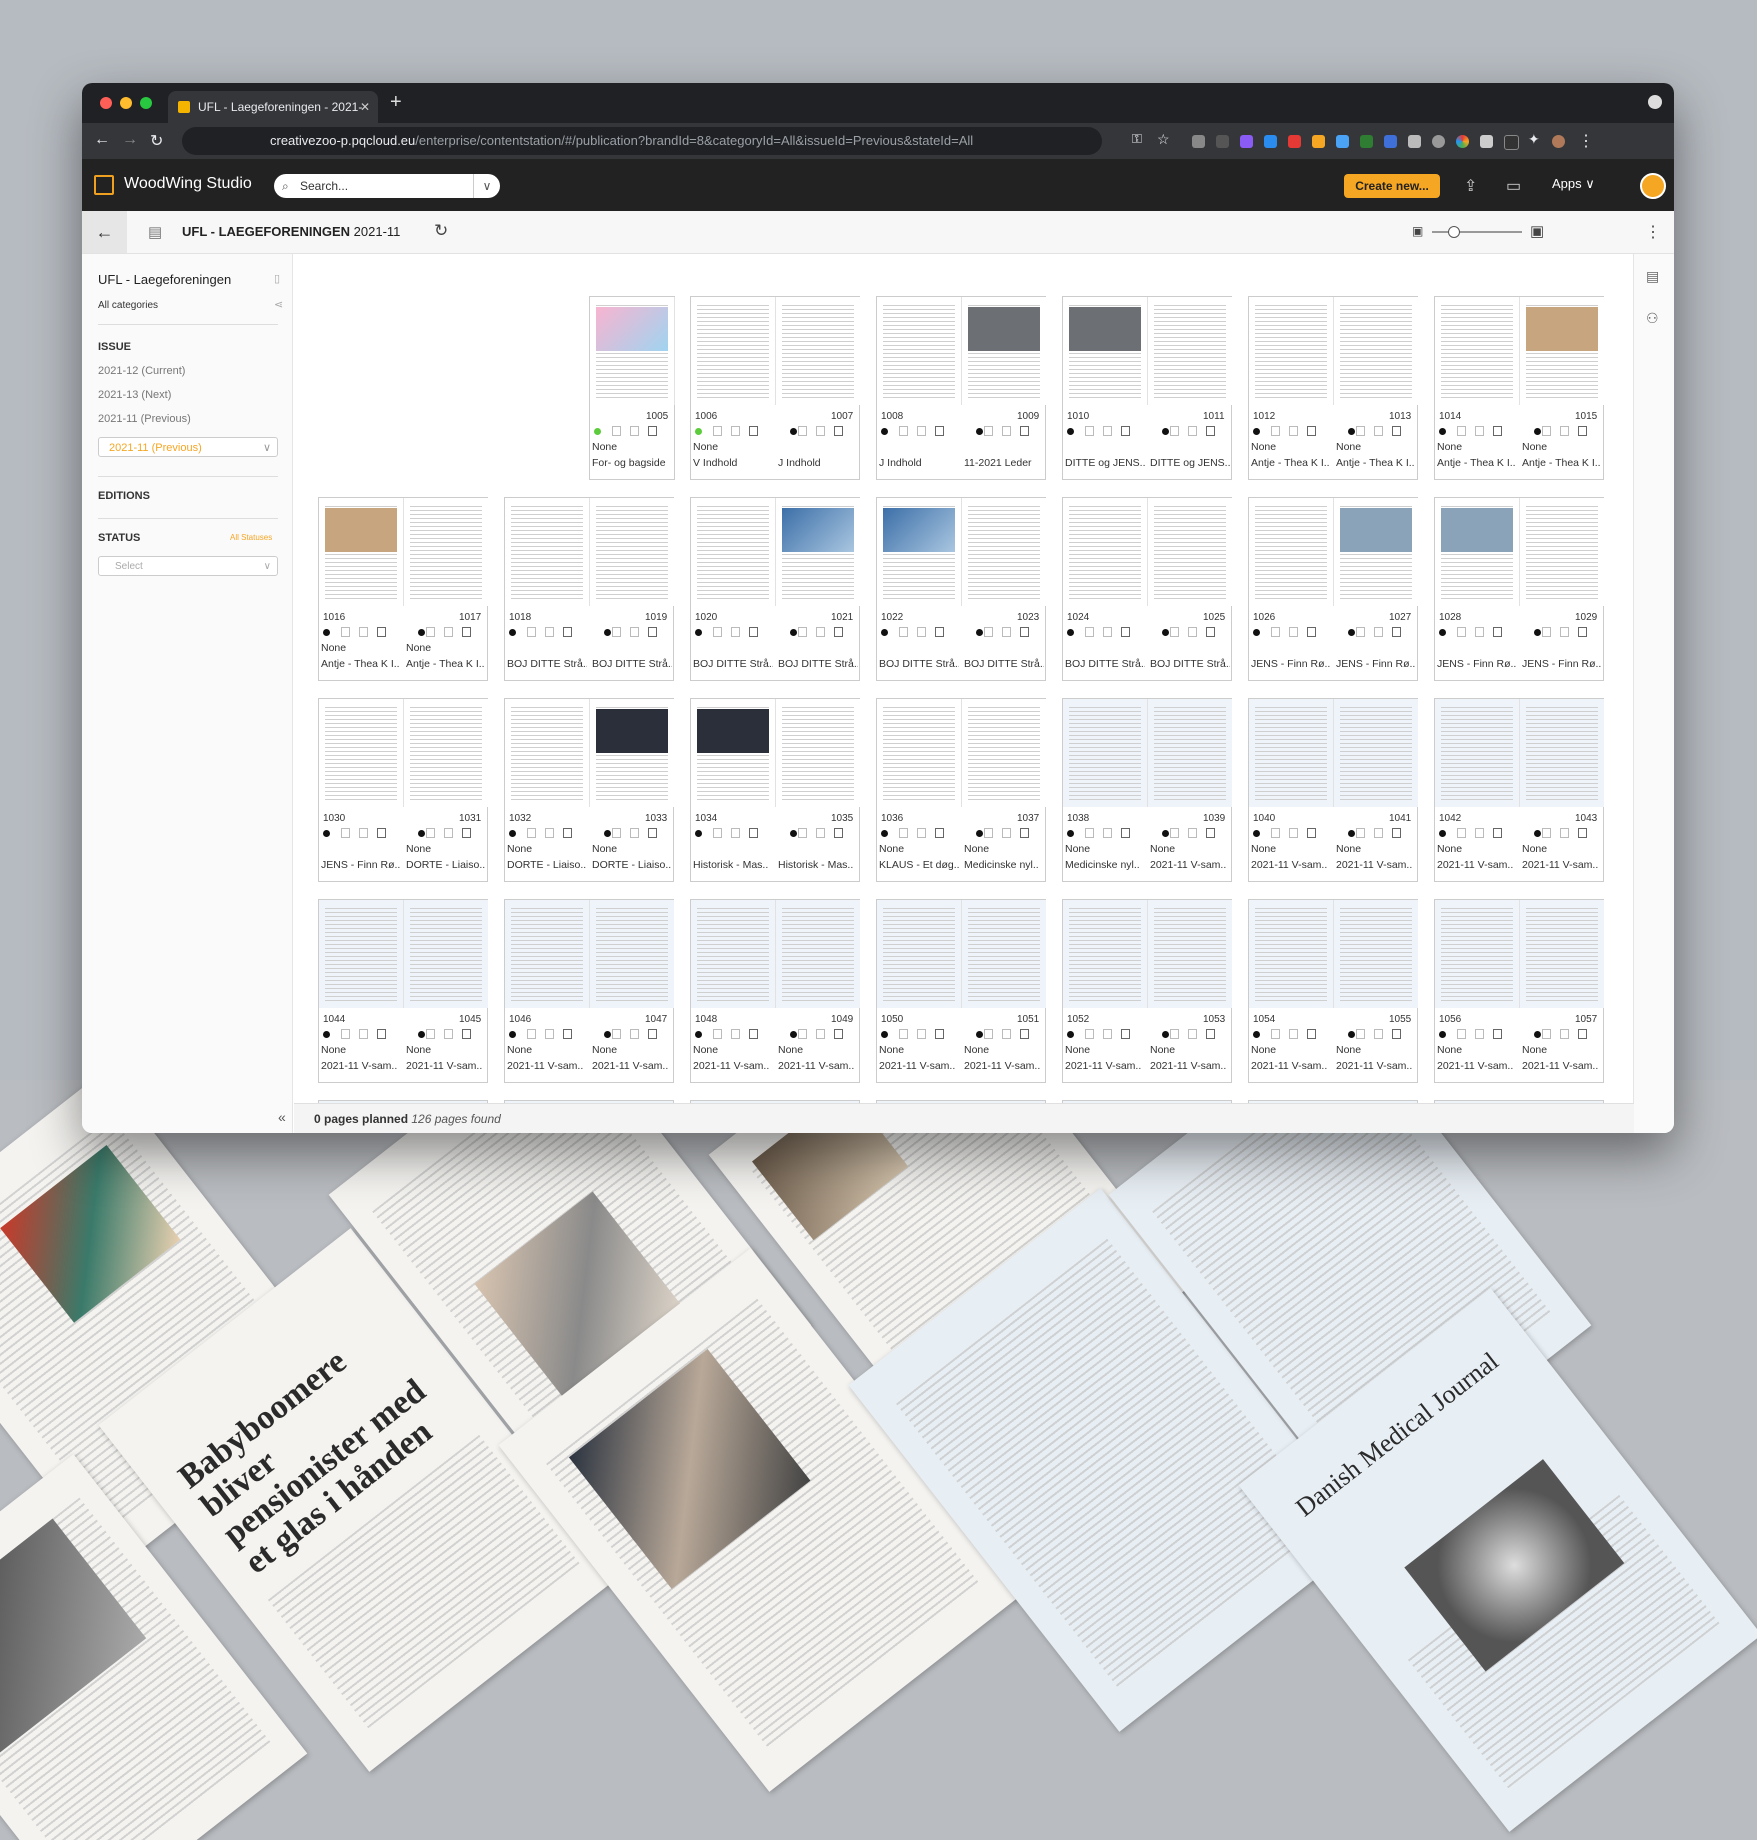 The image size is (1757, 1840). Describe the element at coordinates (486, 186) in the screenshot. I see `search-dropdown-icon: ∨` at that location.